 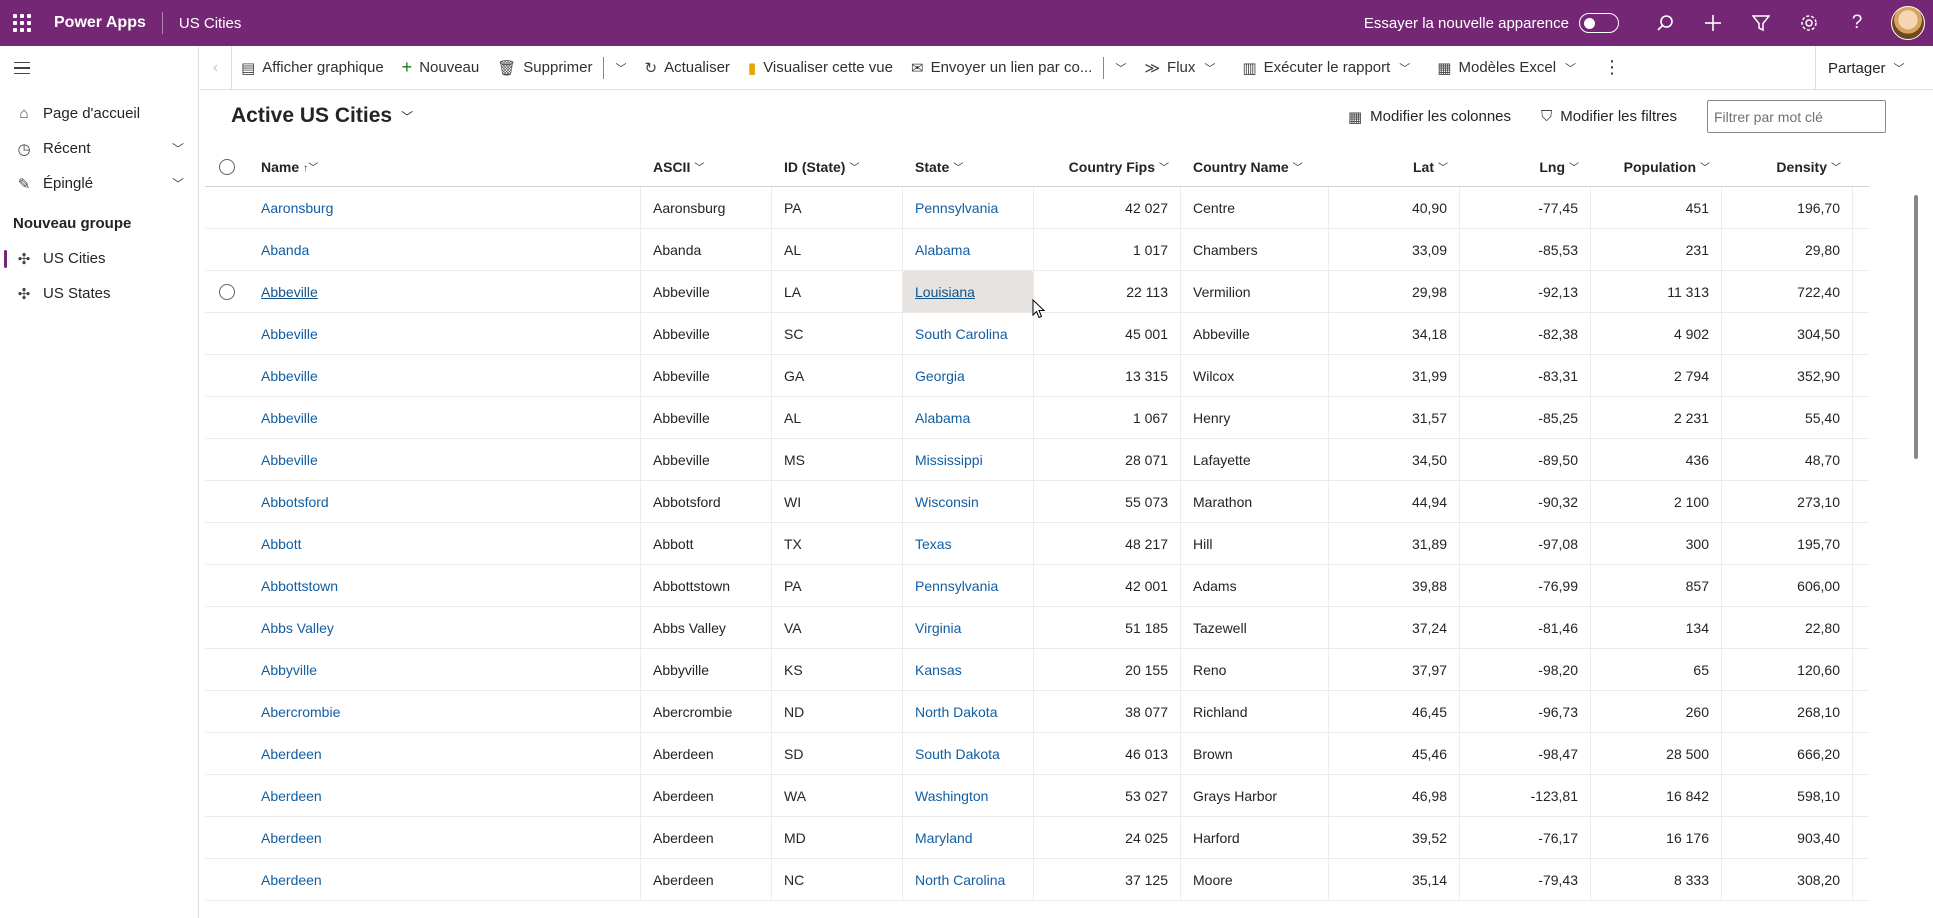 What do you see at coordinates (445, 711) in the screenshot?
I see `cell-name: Abercrombie` at bounding box center [445, 711].